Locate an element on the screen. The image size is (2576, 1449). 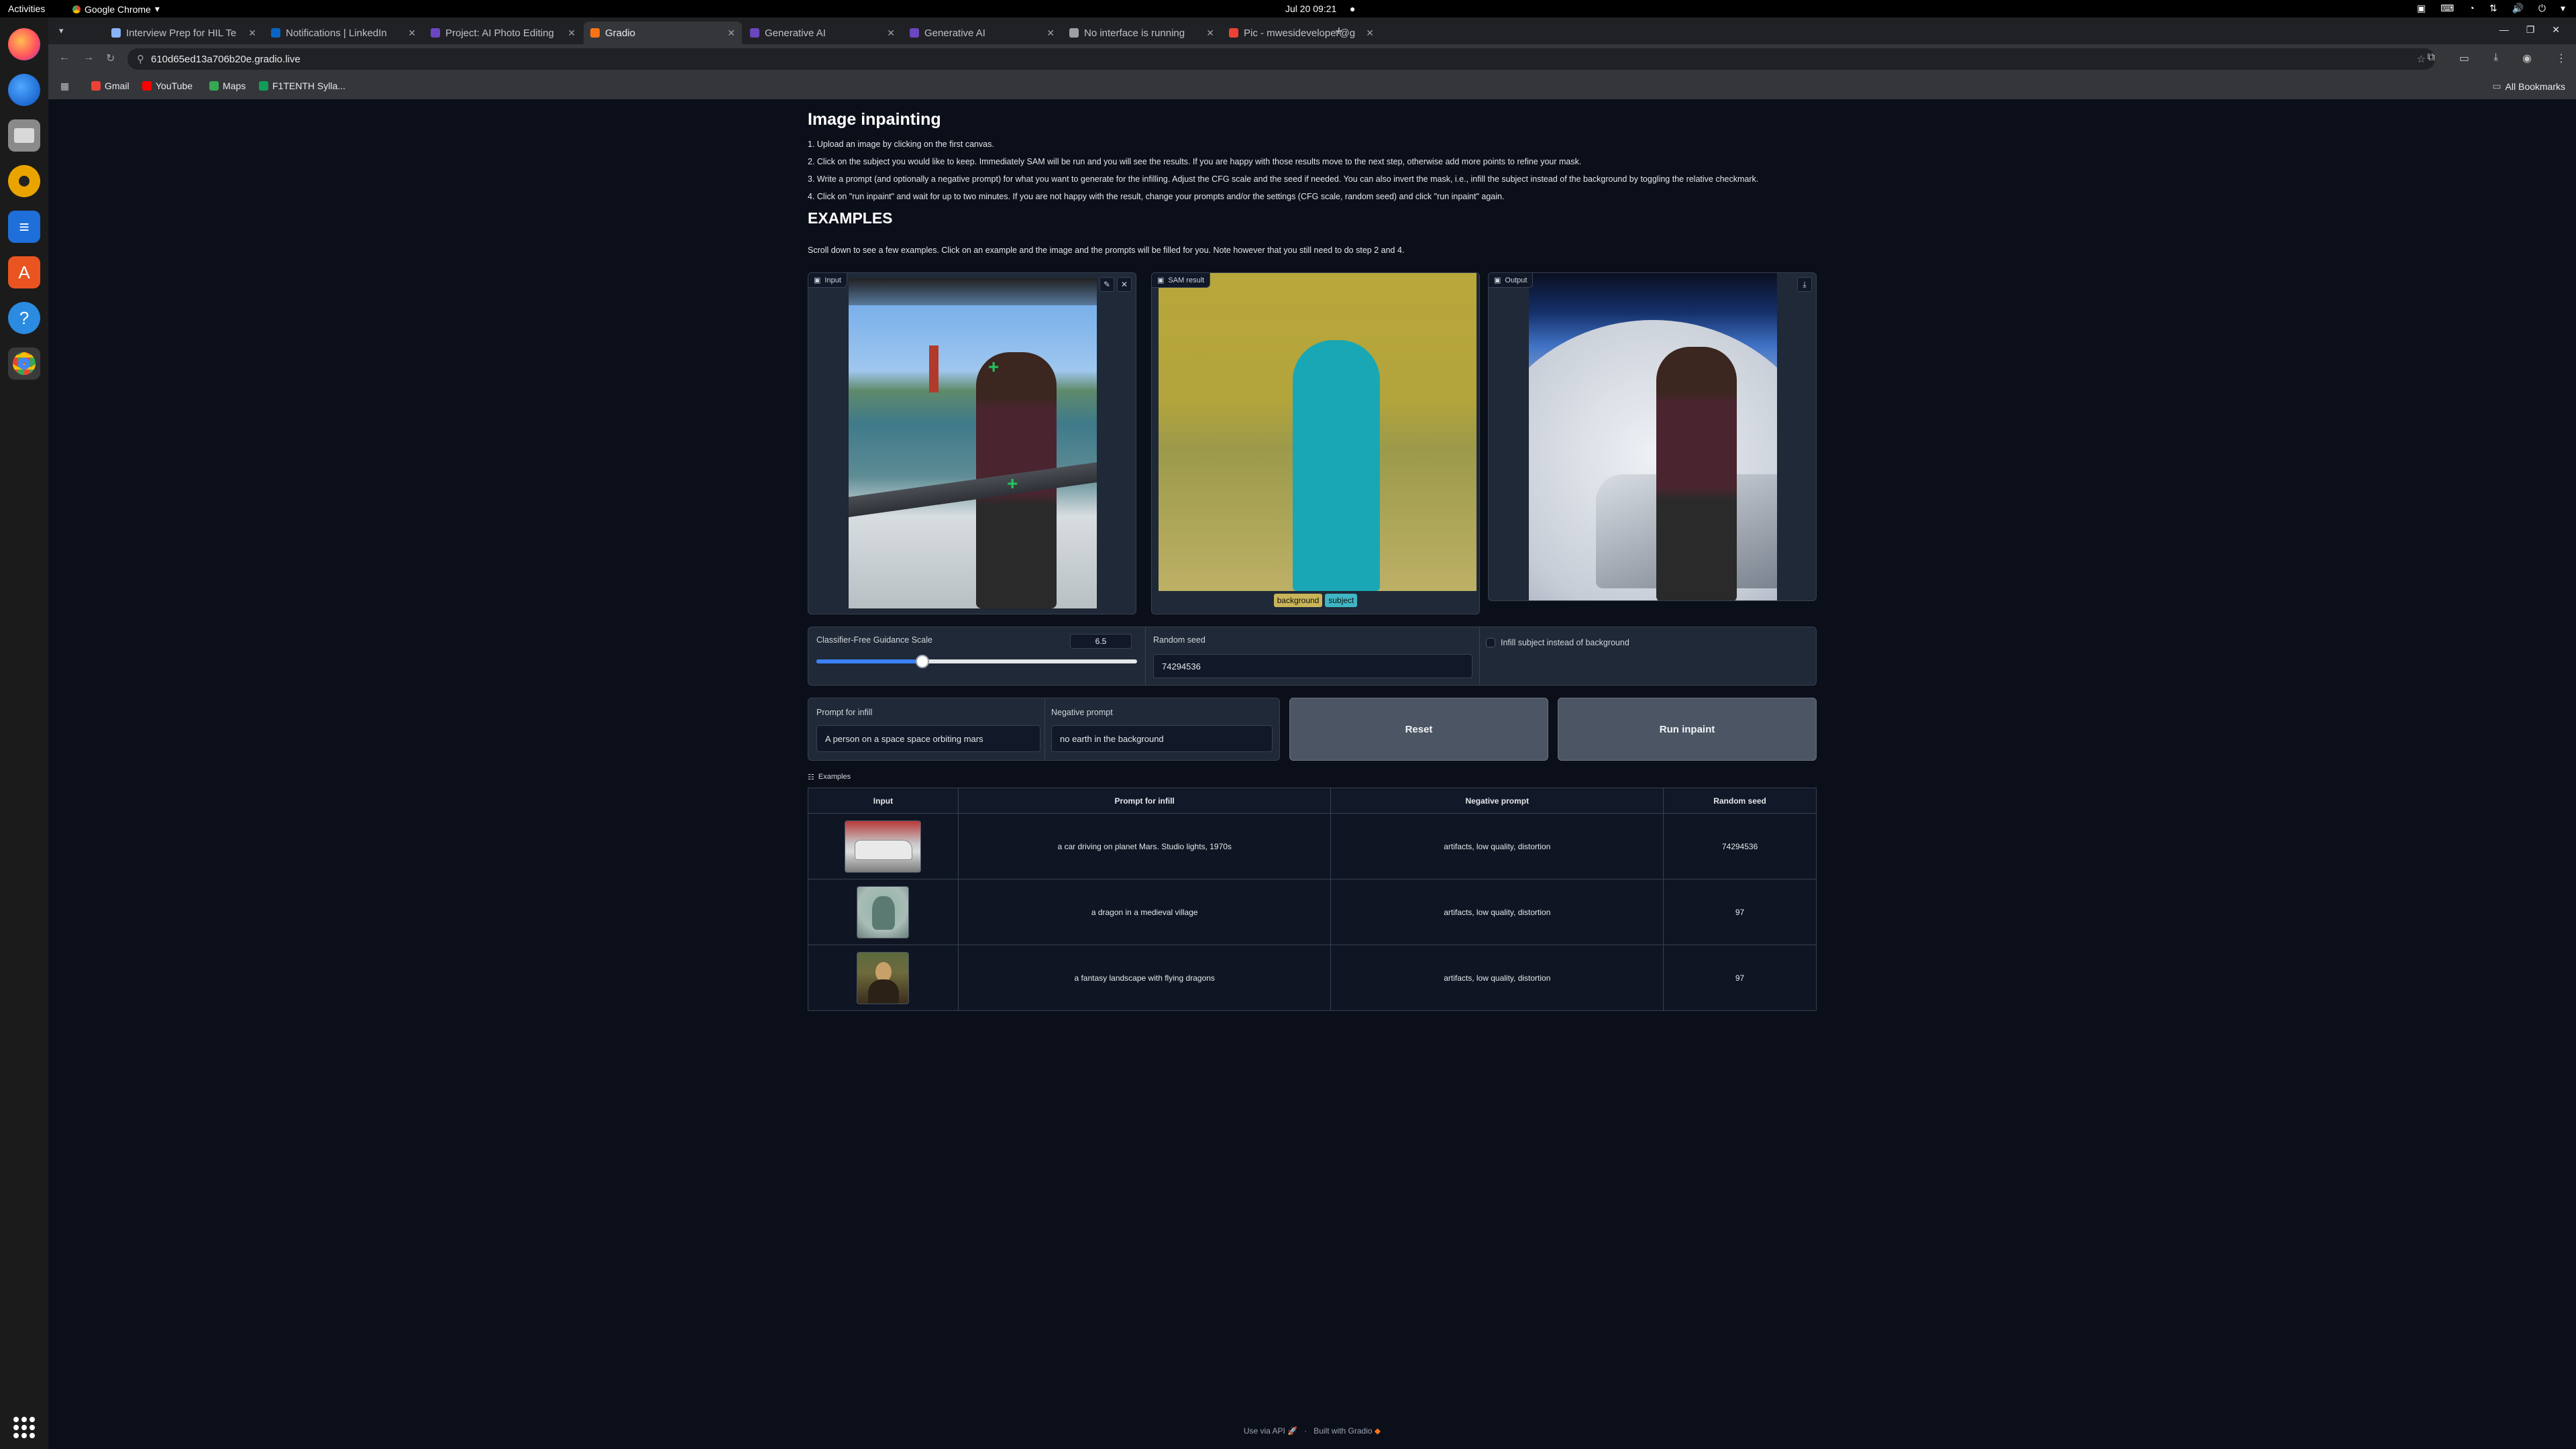
screen-share-icon: ▣ is located at coordinates (2421, 8).